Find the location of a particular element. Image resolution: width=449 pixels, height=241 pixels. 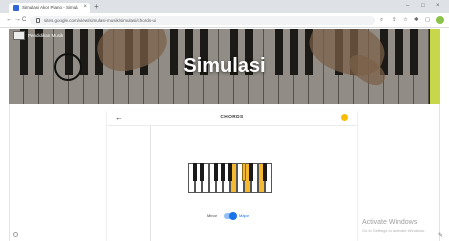

lock-icon is located at coordinates (38, 20).